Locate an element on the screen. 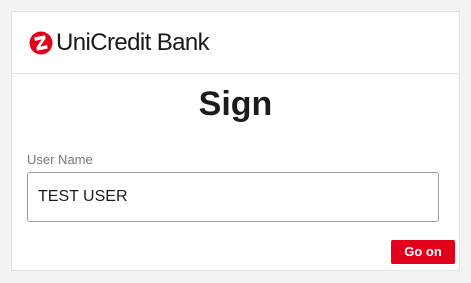  unicredit-logo-icon is located at coordinates (41, 43).